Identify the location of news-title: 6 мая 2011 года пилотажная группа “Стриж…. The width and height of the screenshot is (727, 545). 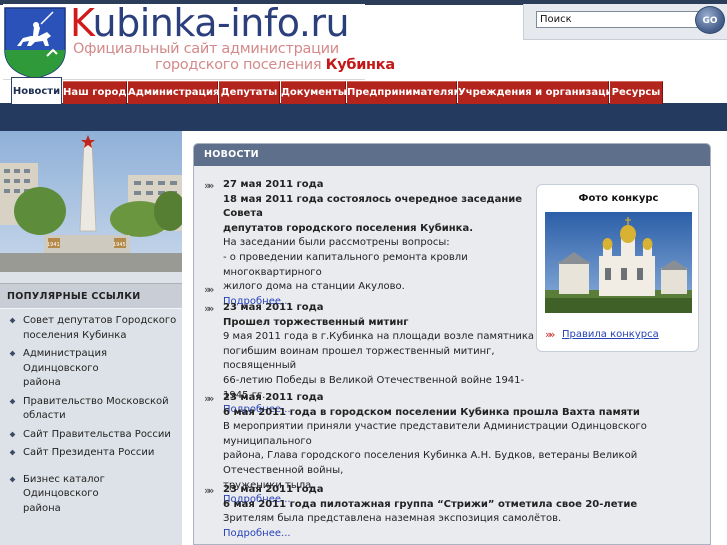
(463, 505).